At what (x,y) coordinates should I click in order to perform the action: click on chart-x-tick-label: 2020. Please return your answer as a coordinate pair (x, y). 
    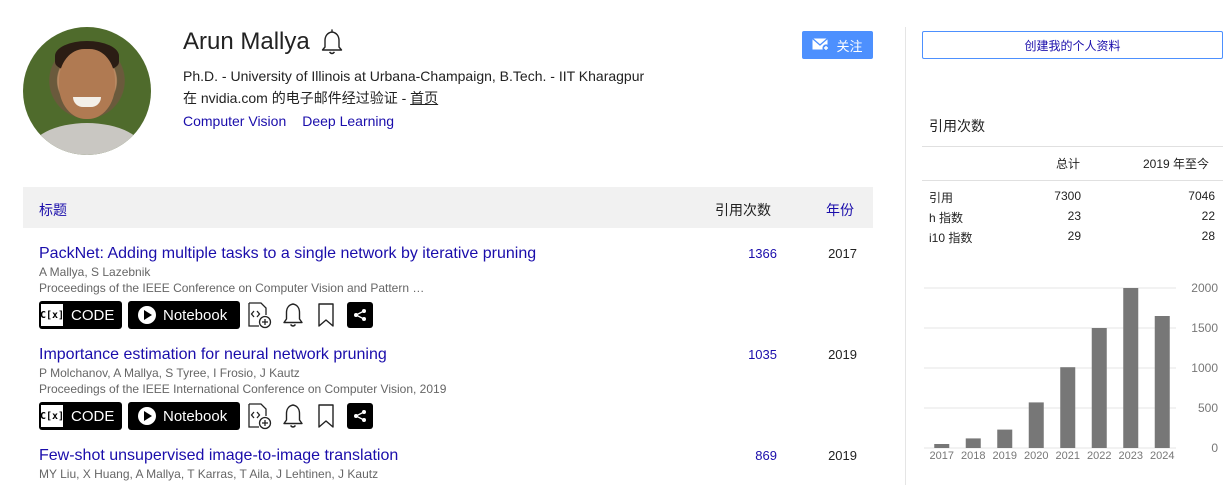
    Looking at the image, I should click on (1036, 456).